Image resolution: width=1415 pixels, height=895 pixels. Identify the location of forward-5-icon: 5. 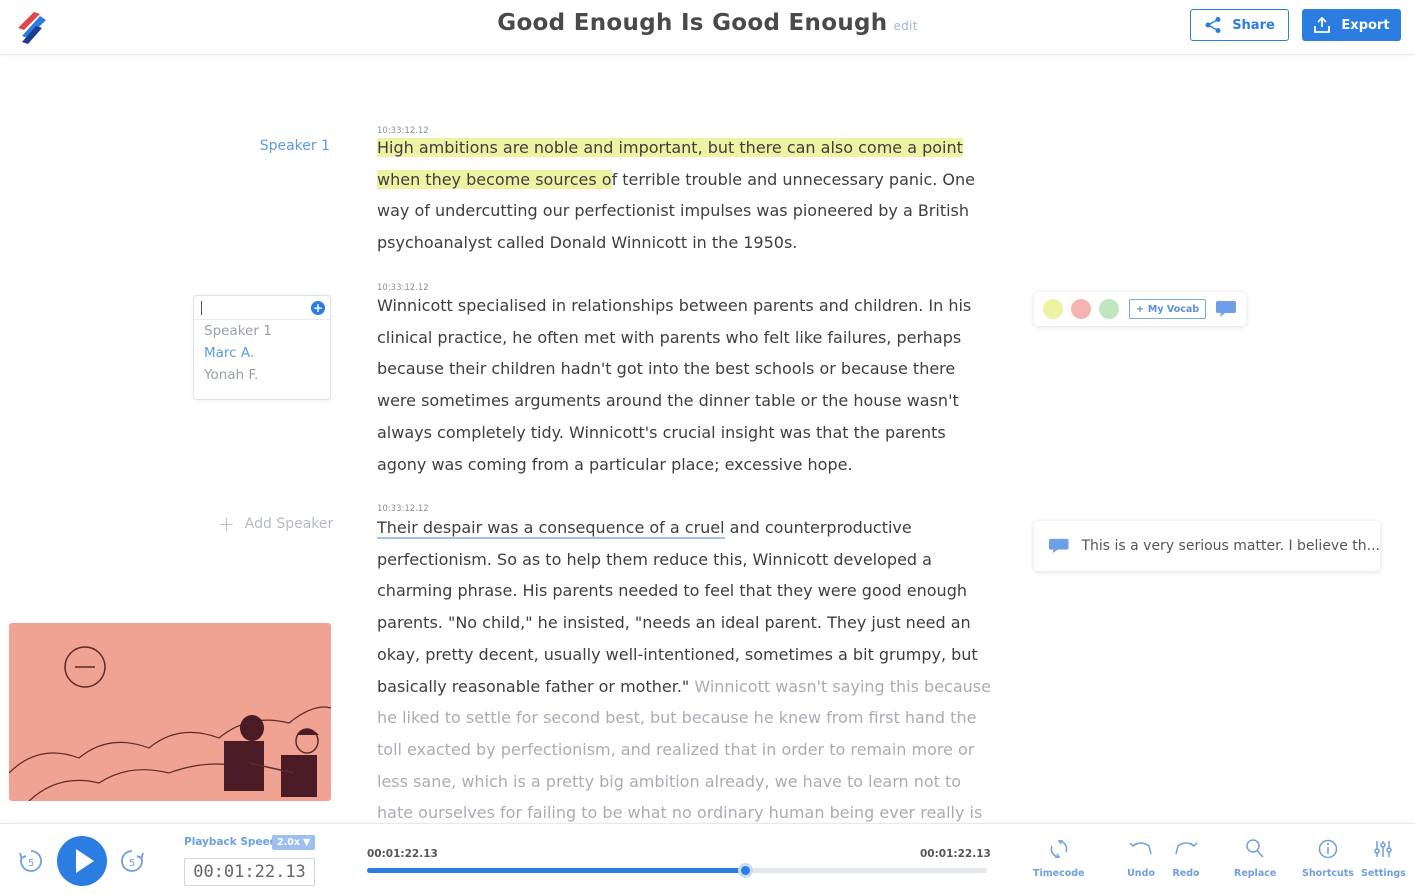
(132, 861).